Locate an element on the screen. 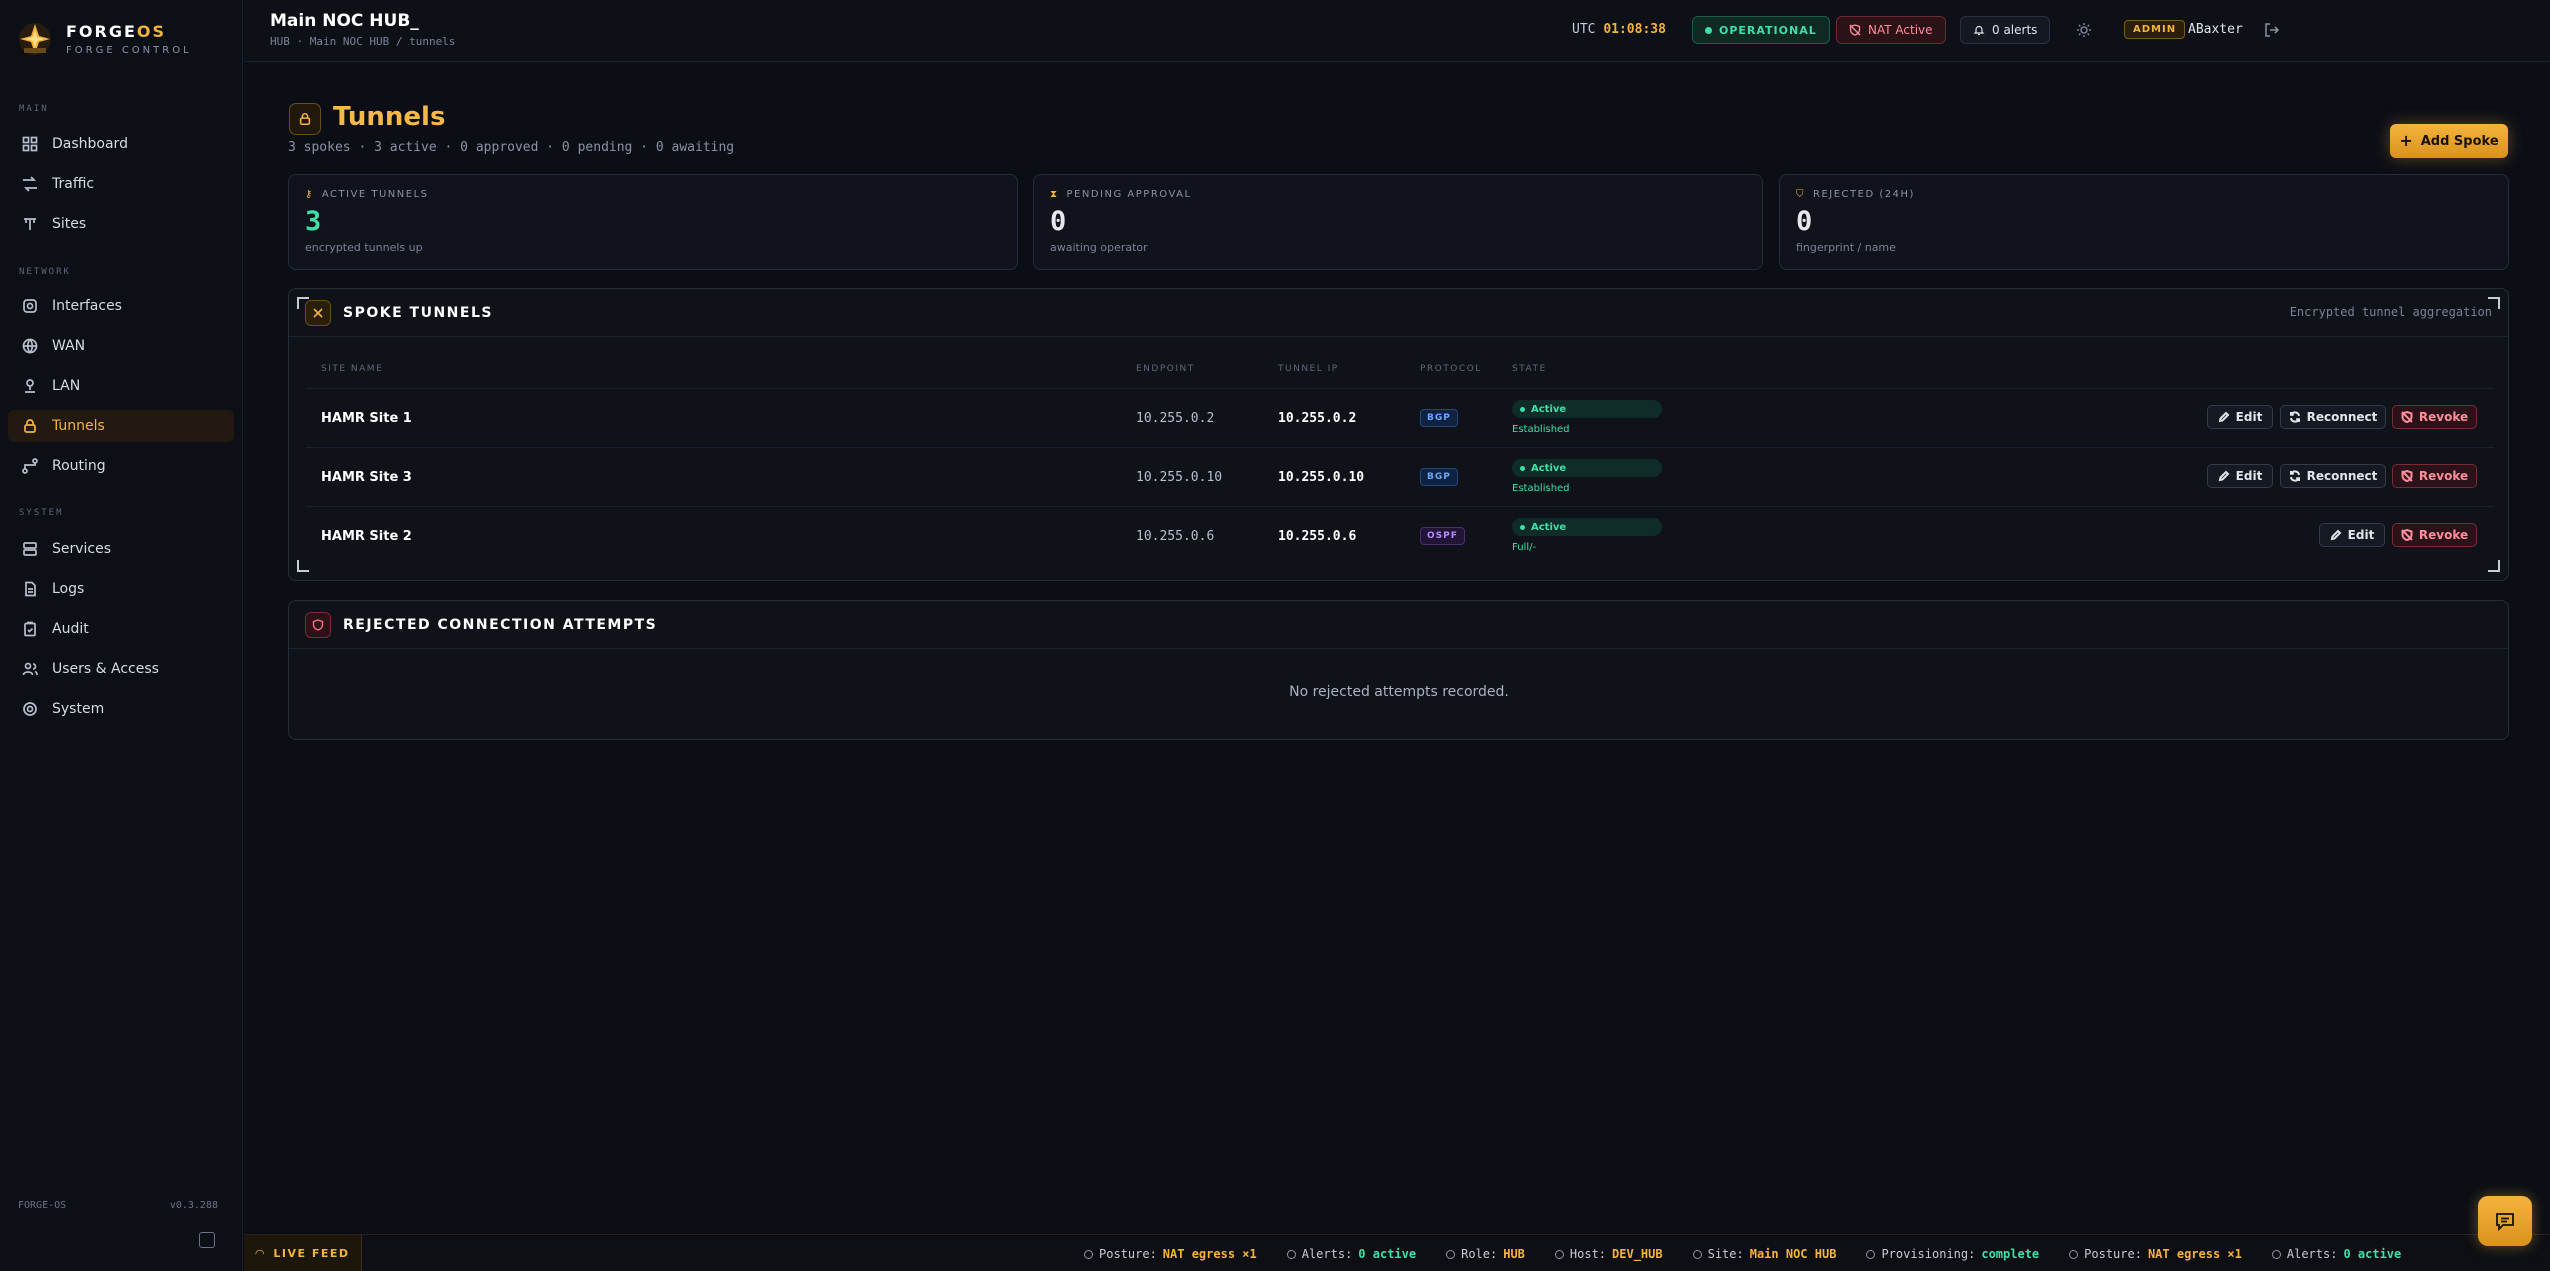 Image resolution: width=2550 pixels, height=1271 pixels. table-row-endpoint: 10.255.0.2 is located at coordinates (1175, 418).